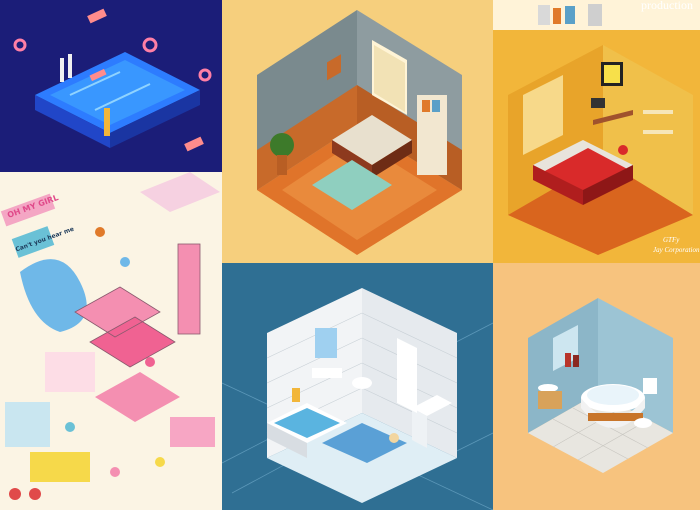  I want to click on signature-line-1: GTFy, so click(671, 240).